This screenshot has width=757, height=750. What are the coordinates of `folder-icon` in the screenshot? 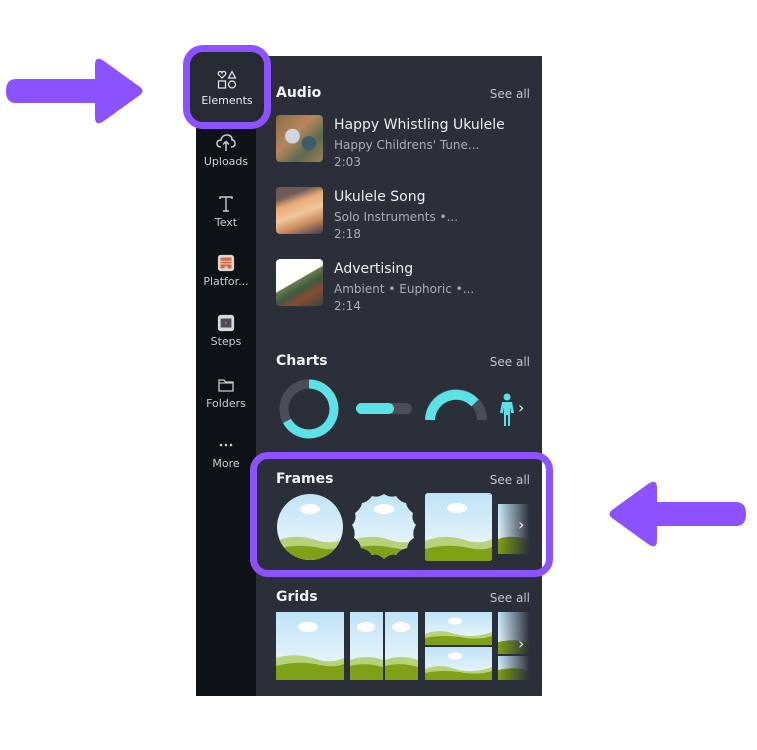 It's located at (226, 385).